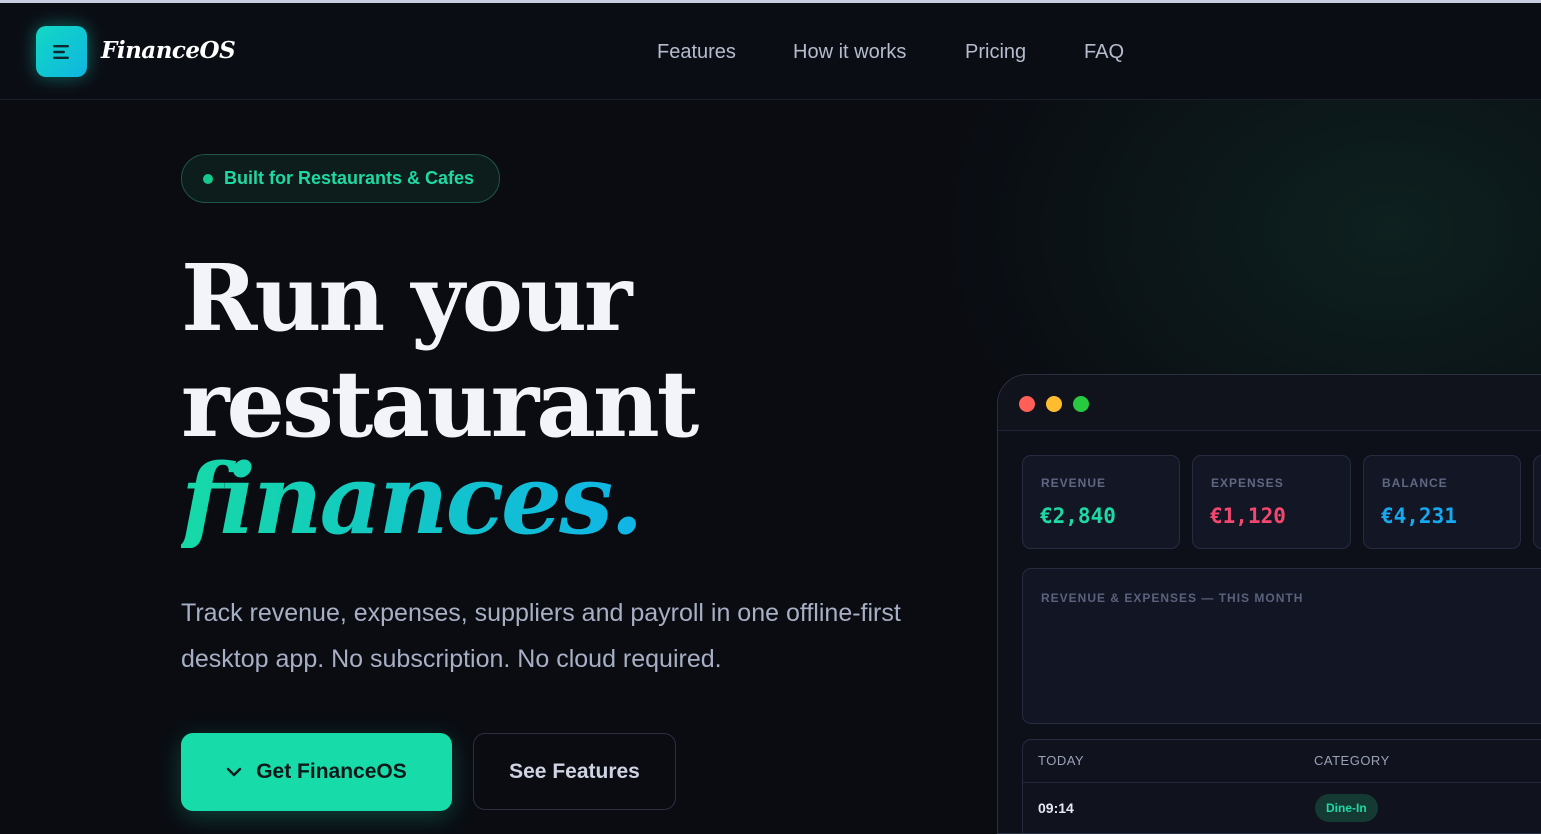 The image size is (1541, 834). I want to click on revenue-card: REVENUE €2,840, so click(1101, 502).